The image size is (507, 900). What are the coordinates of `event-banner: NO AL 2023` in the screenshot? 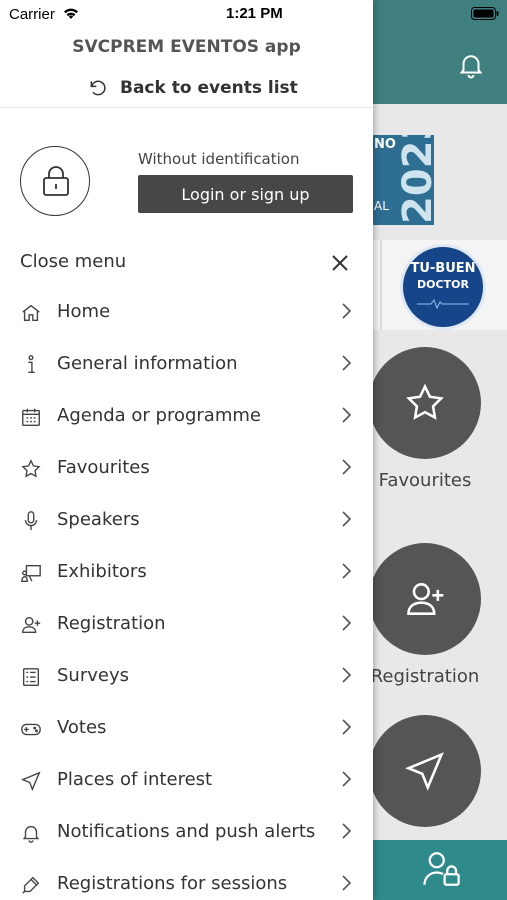 It's located at (403, 180).